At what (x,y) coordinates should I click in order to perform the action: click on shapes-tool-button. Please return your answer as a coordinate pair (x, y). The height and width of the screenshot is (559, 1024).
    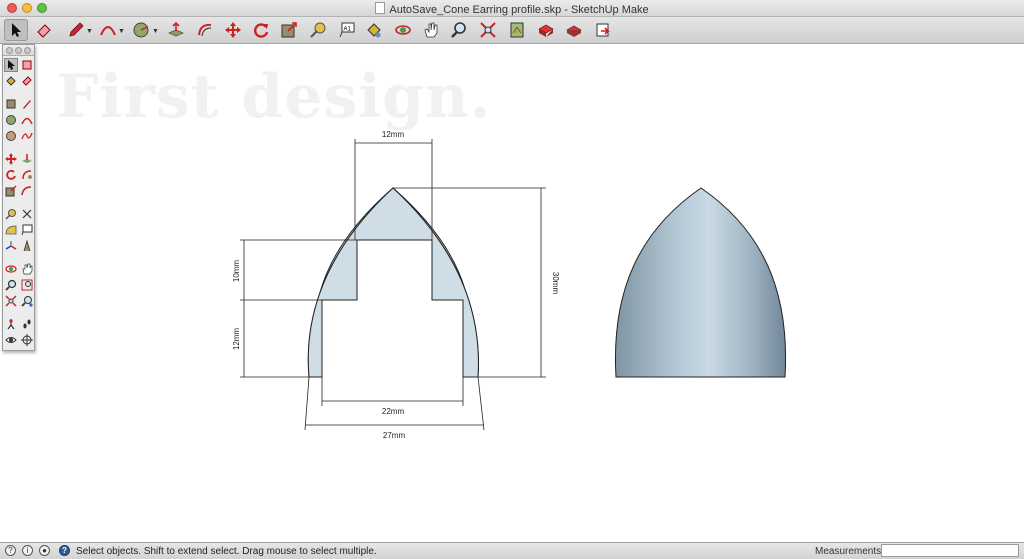
    Looking at the image, I should click on (141, 30).